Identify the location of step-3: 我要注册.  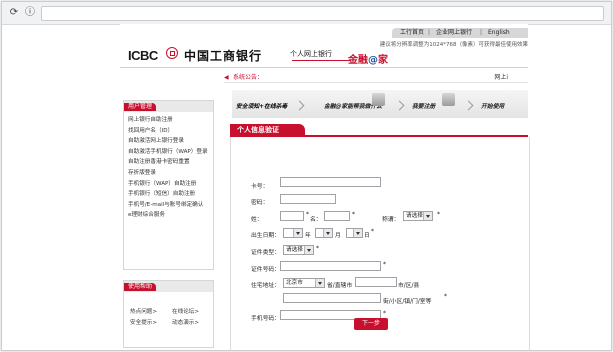
(424, 107).